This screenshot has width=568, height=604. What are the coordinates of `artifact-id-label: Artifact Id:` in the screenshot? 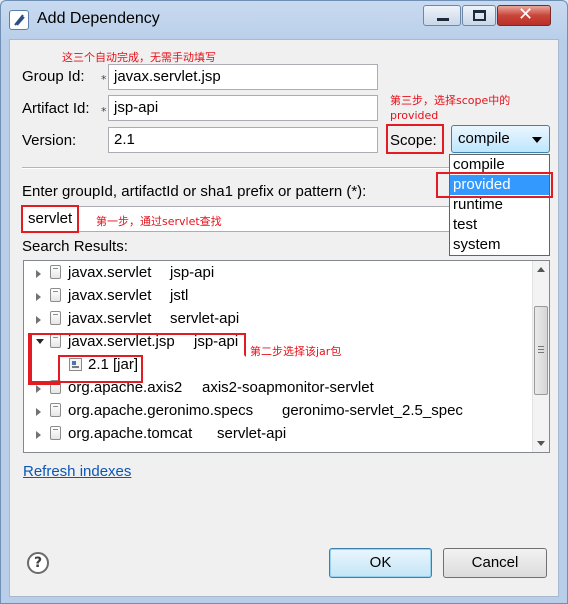 It's located at (56, 108).